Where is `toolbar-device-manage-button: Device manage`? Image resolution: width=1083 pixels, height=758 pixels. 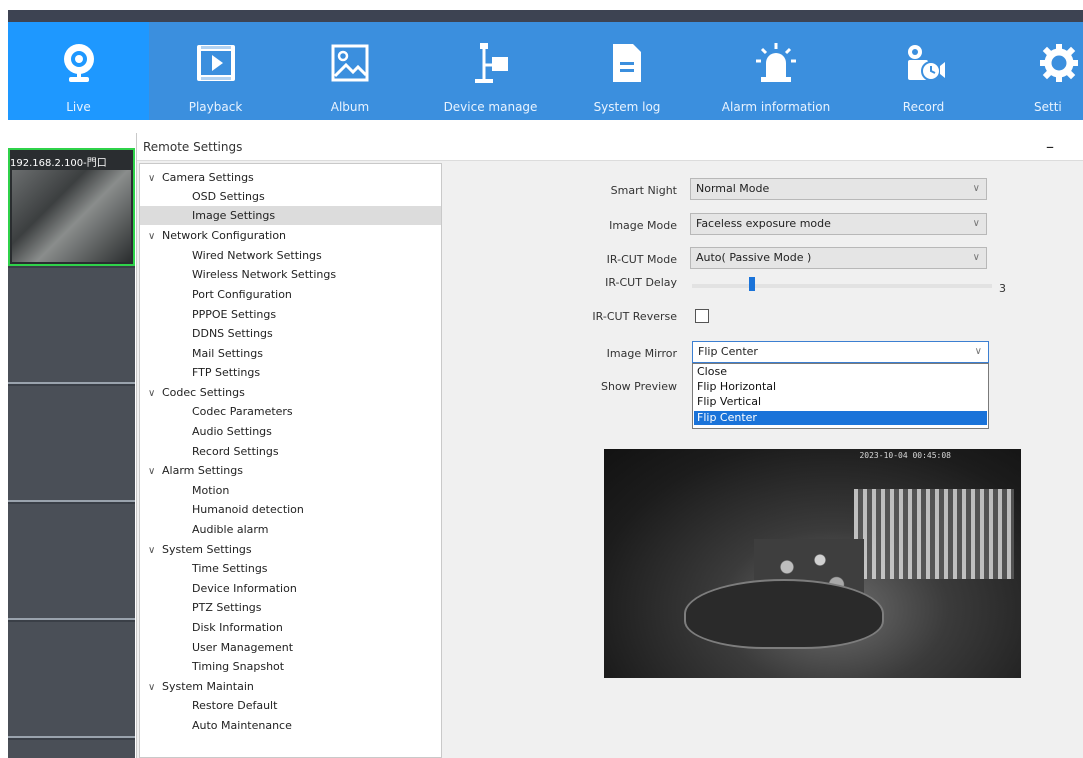
toolbar-device-manage-button: Device manage is located at coordinates (490, 71).